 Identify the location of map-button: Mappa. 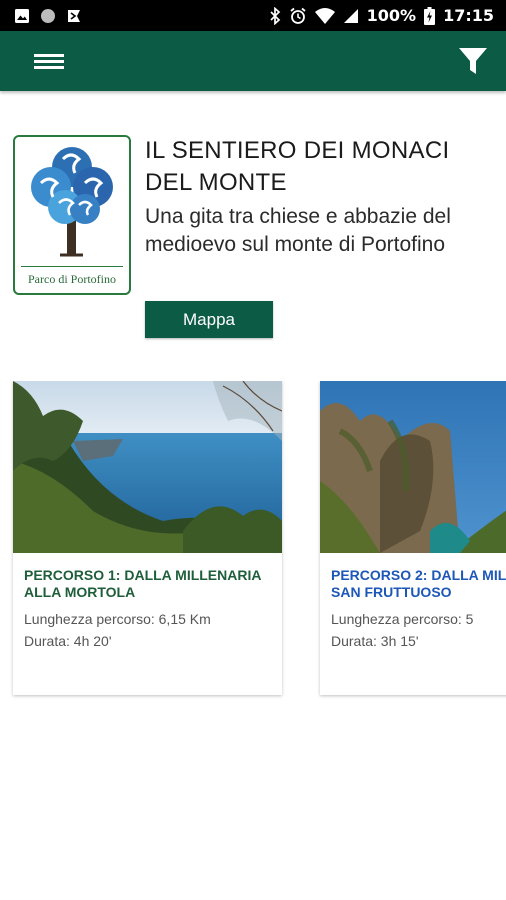
(209, 319).